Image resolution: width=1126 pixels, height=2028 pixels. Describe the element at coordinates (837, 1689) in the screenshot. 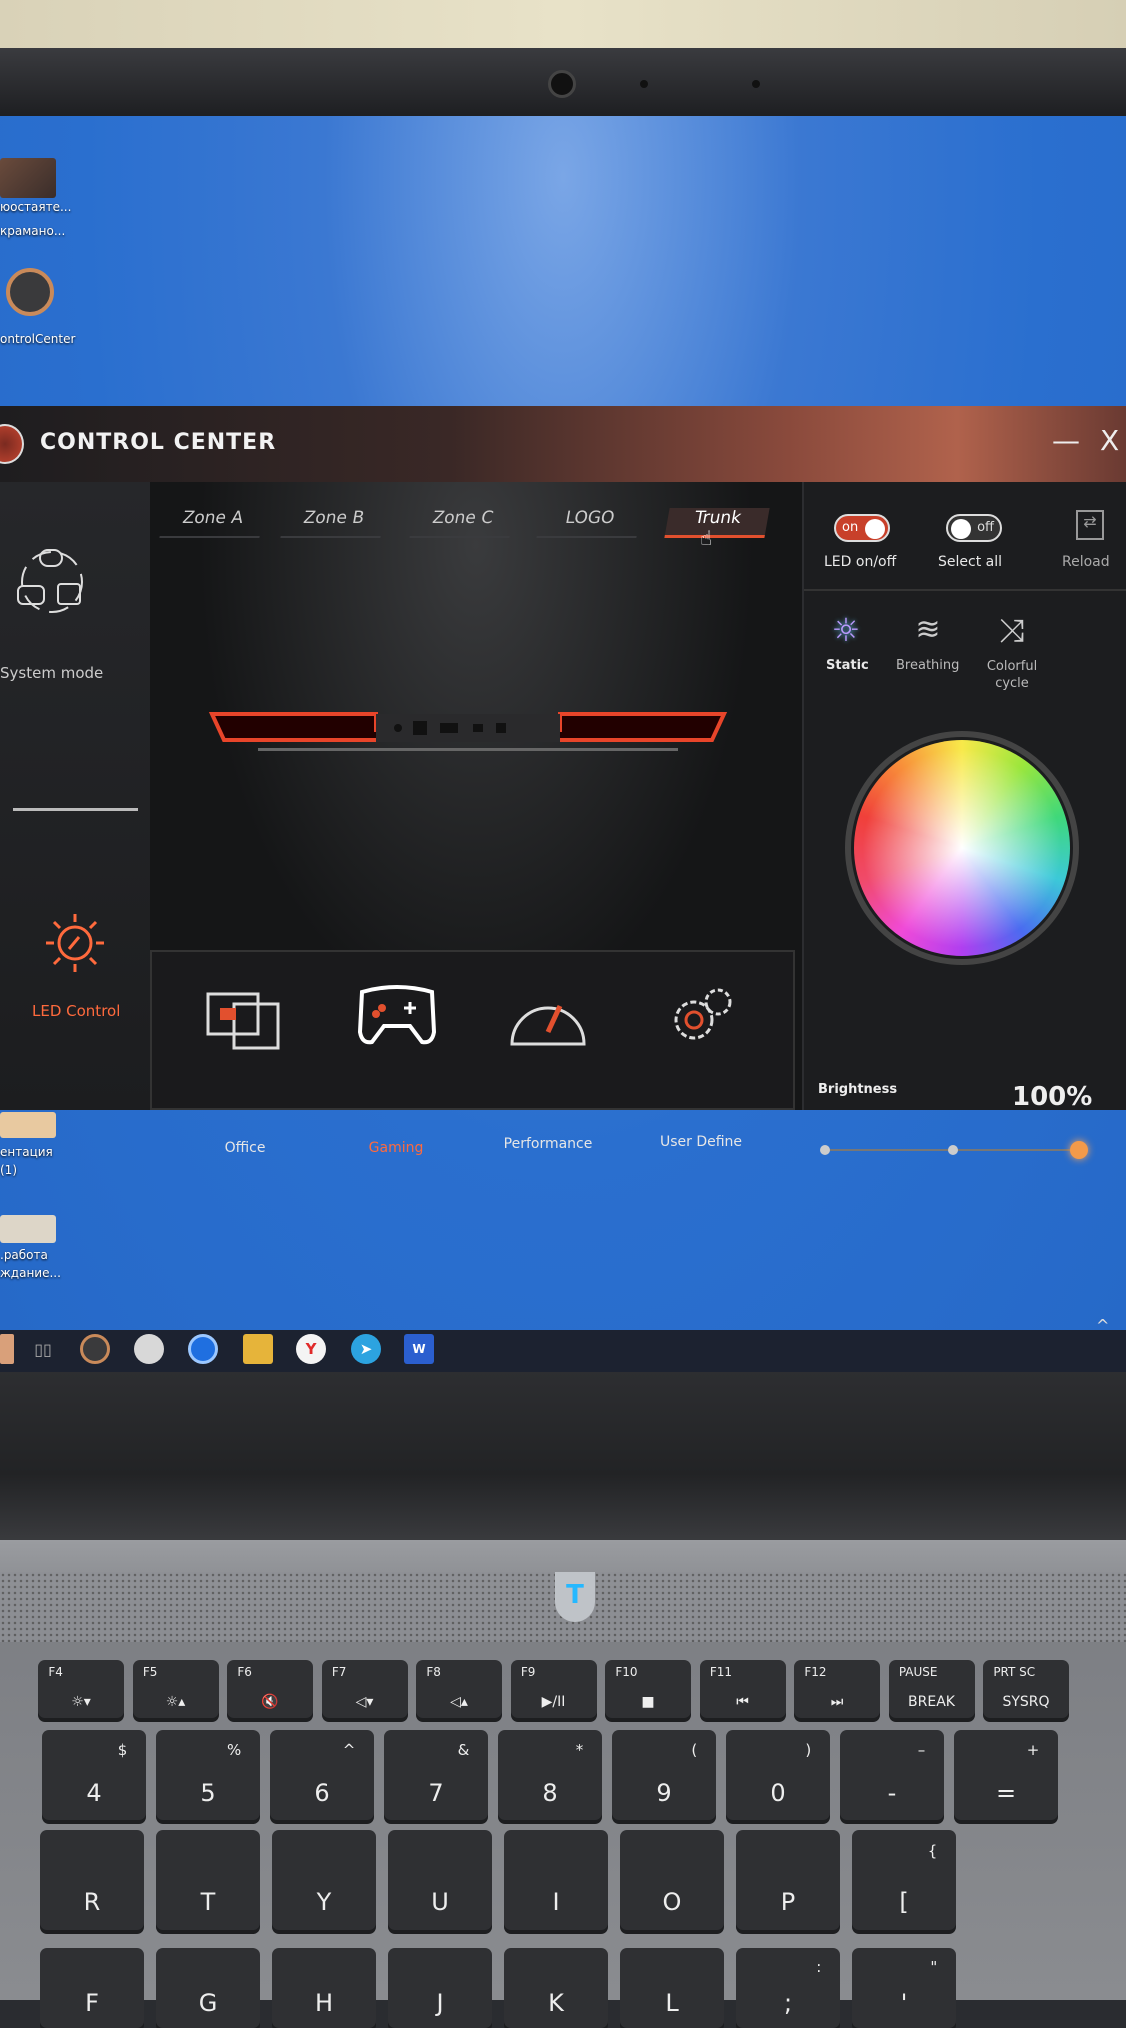

I see `key-f12: F12 ⏭` at that location.